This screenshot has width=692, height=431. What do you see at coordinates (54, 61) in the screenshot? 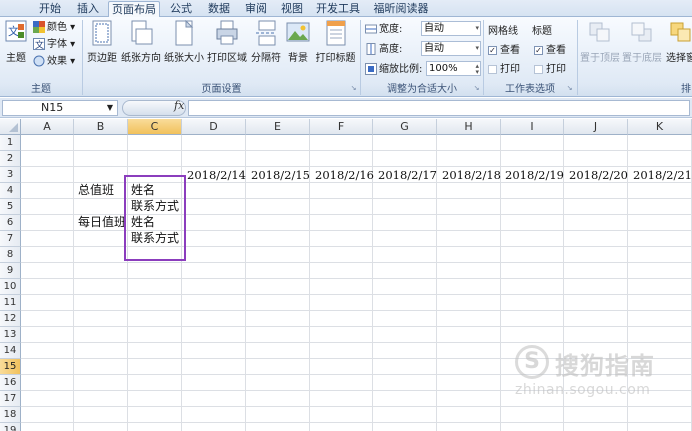
I see `theme-effects-button: 效果 ▾` at bounding box center [54, 61].